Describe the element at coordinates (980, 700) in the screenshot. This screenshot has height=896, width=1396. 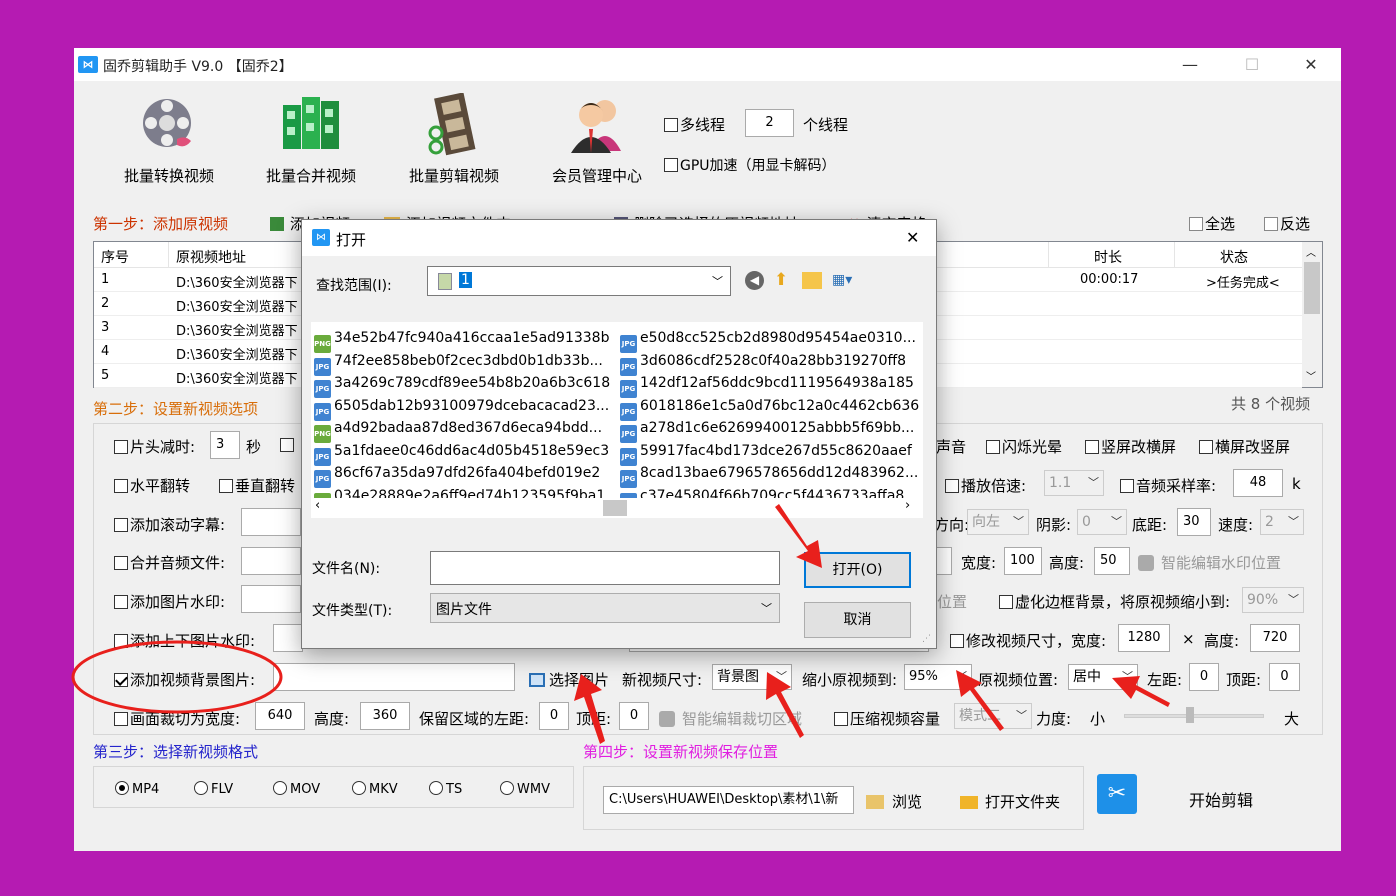
I see `arrow-to-shrink` at that location.